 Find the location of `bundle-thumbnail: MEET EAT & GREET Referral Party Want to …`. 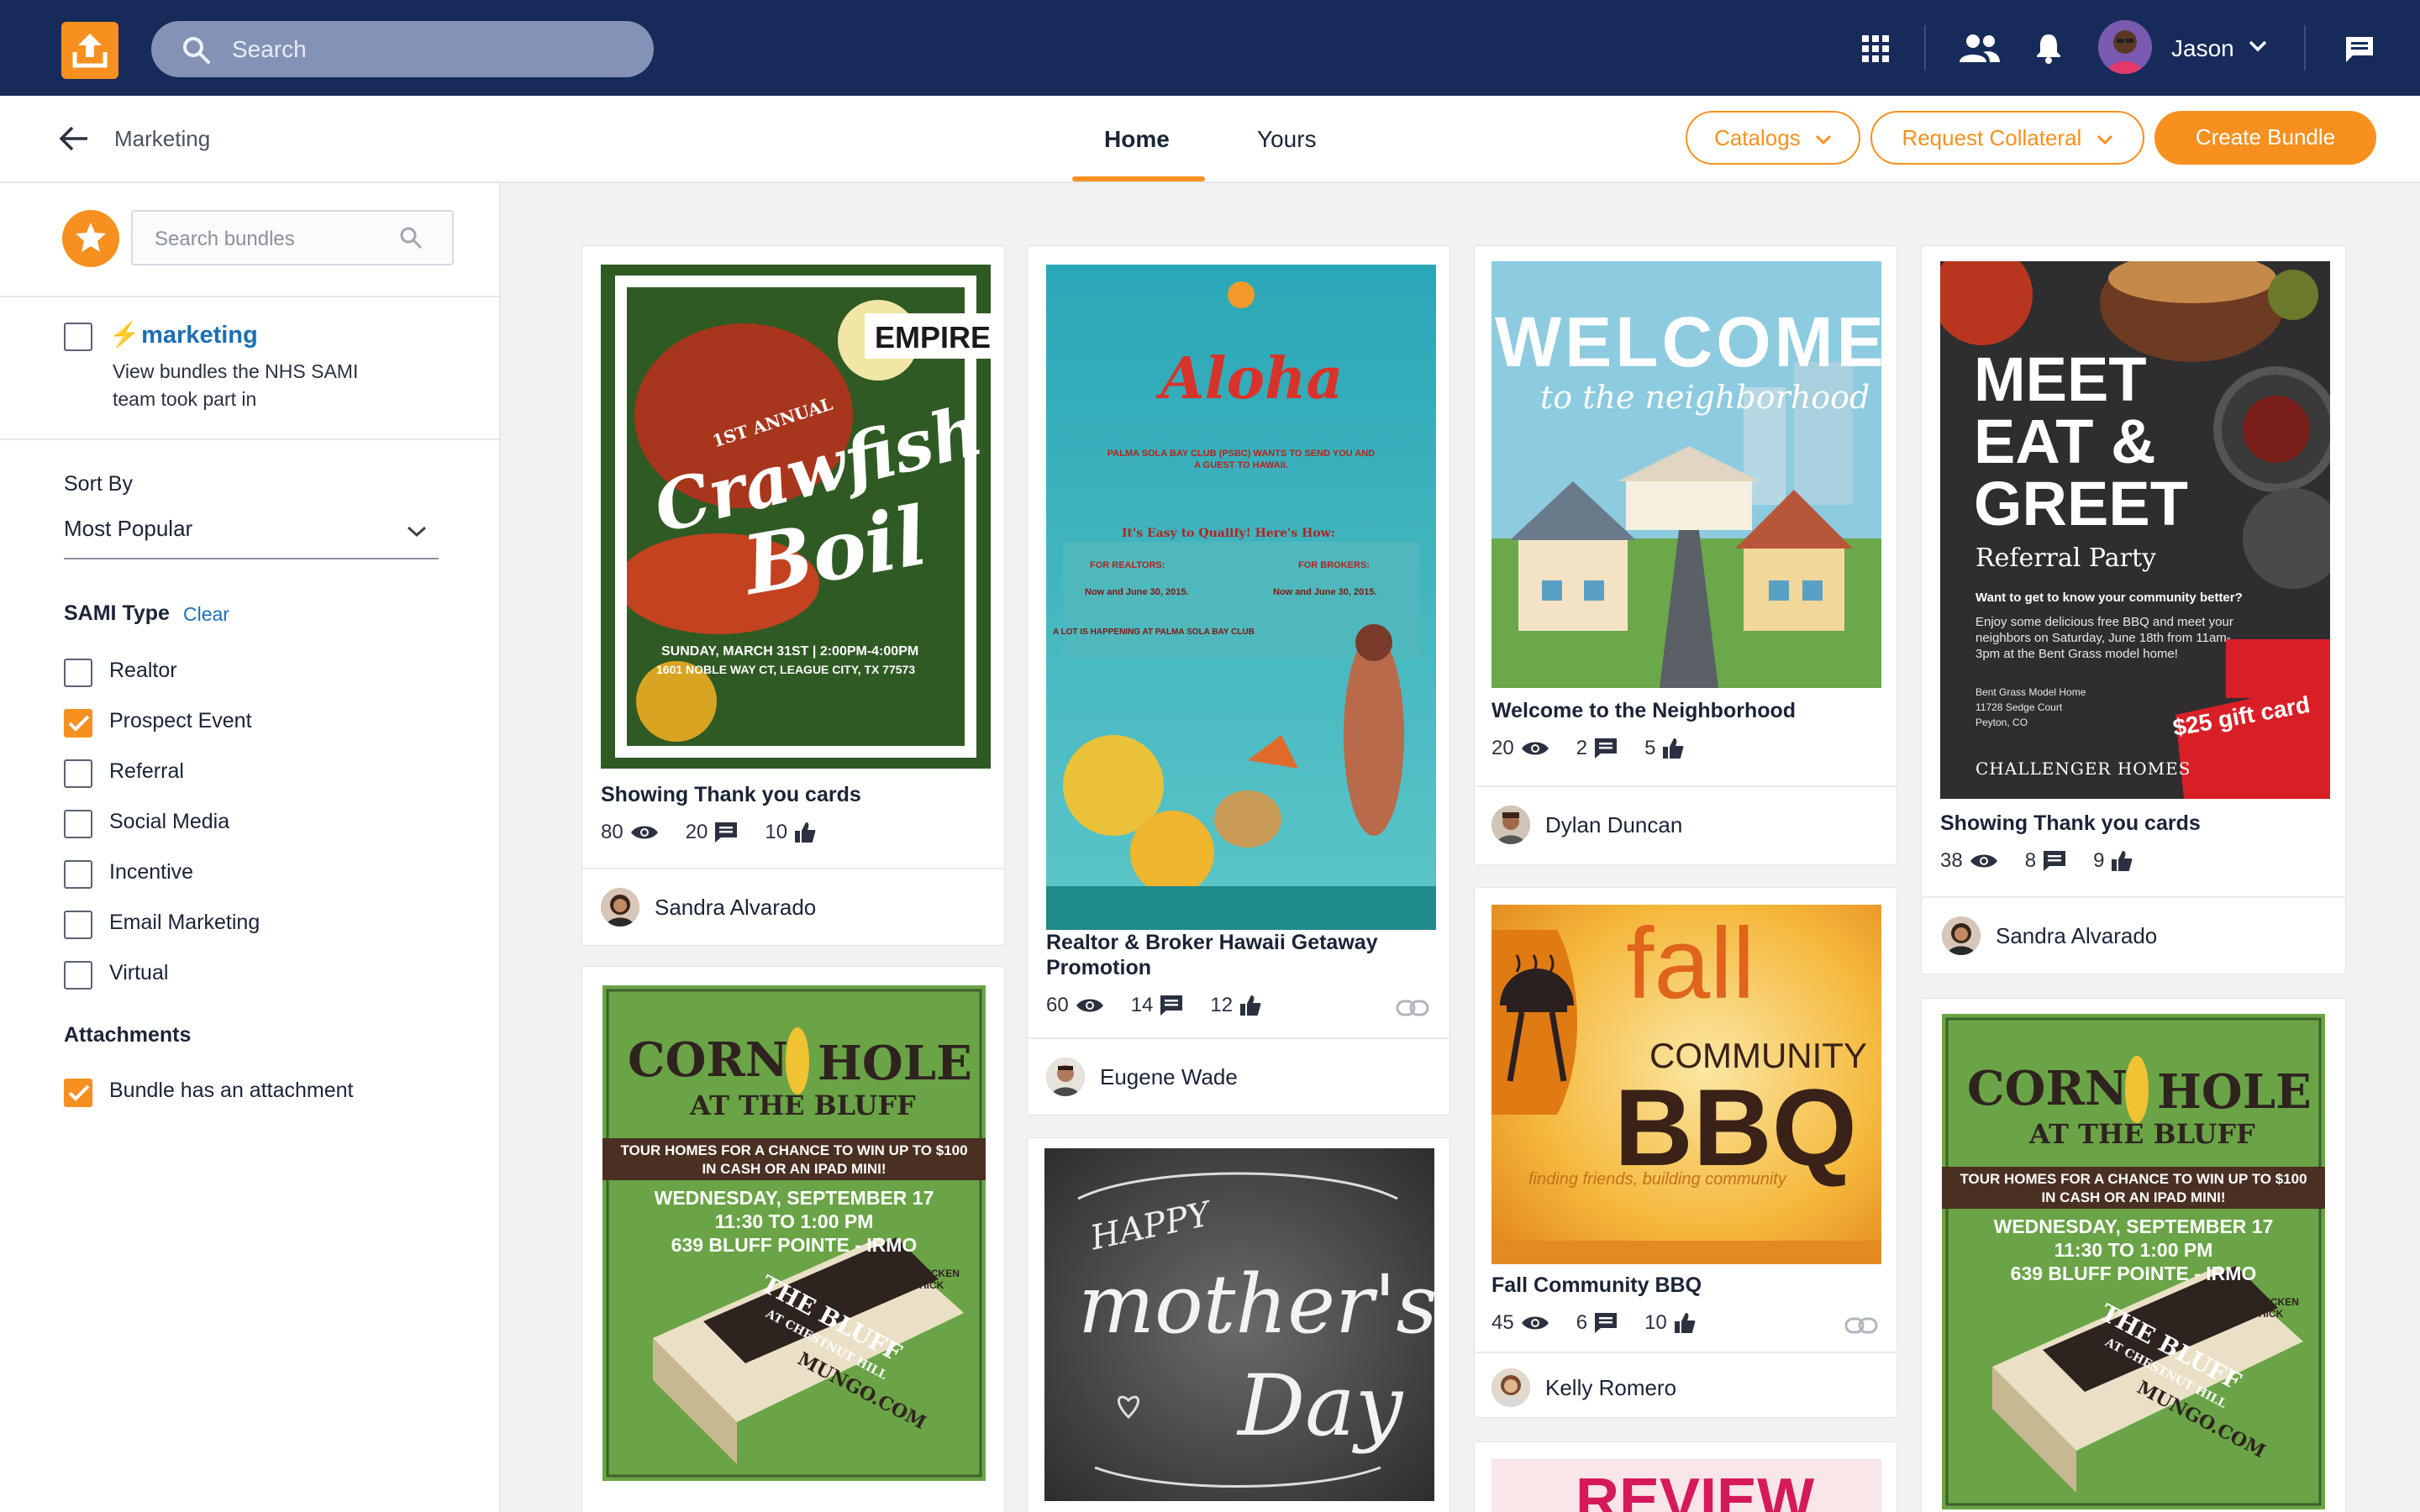

bundle-thumbnail: MEET EAT & GREET Referral Party Want to … is located at coordinates (2135, 530).